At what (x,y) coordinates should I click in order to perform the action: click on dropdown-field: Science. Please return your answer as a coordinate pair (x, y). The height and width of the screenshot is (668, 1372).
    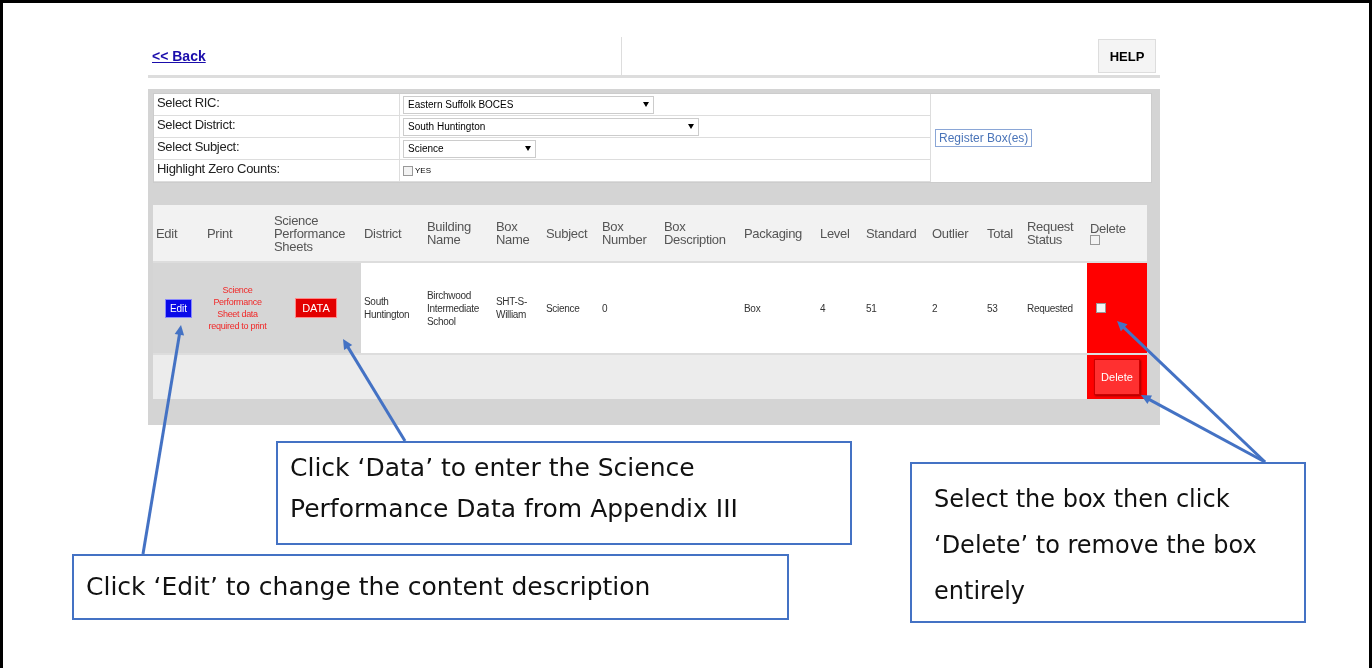
    Looking at the image, I should click on (469, 148).